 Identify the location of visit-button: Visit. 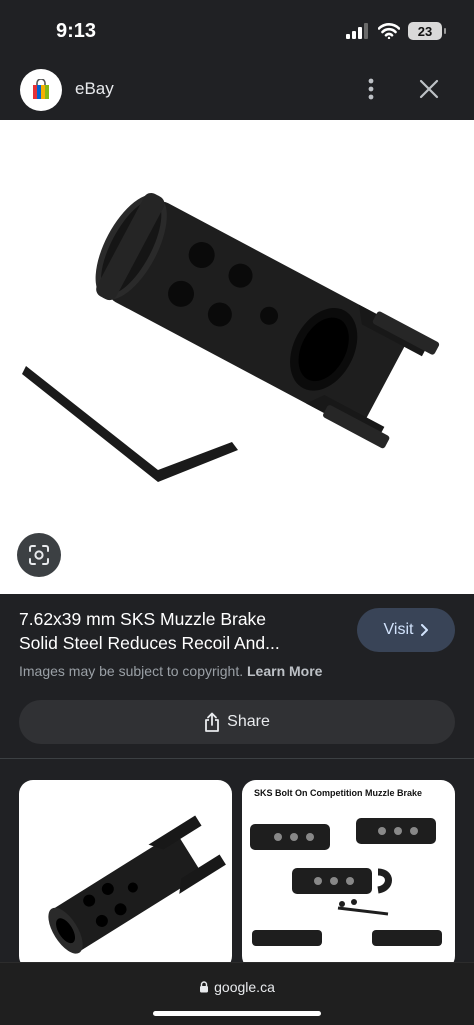
(406, 630).